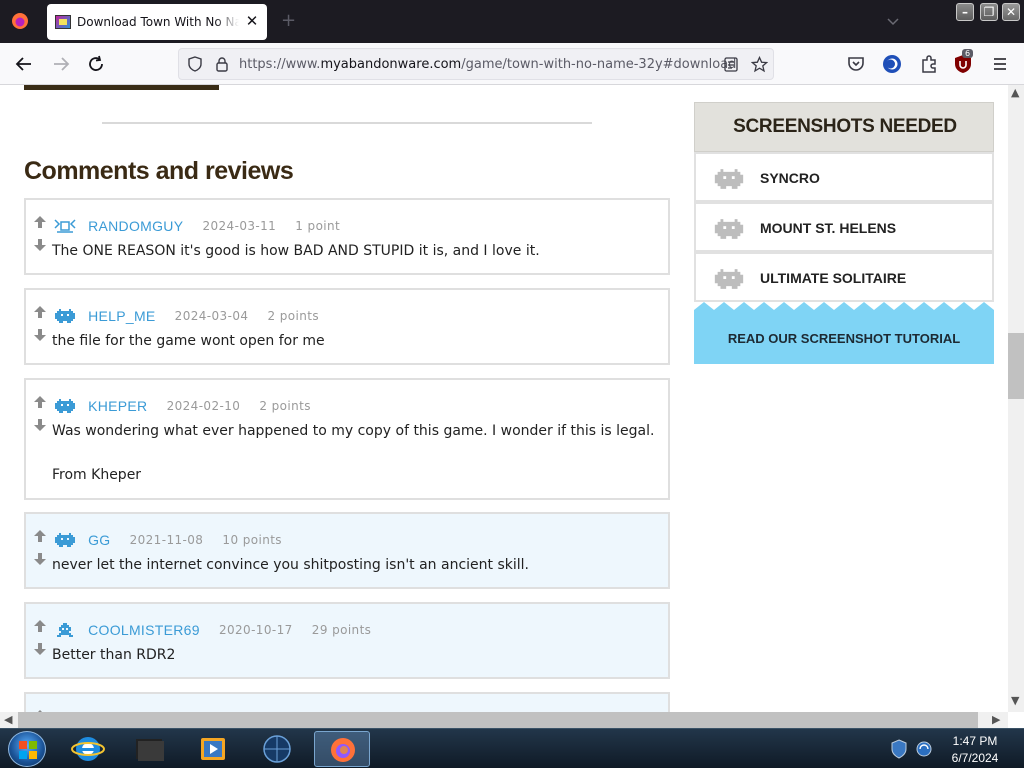  I want to click on comment-date: 2020-10-17, so click(255, 629).